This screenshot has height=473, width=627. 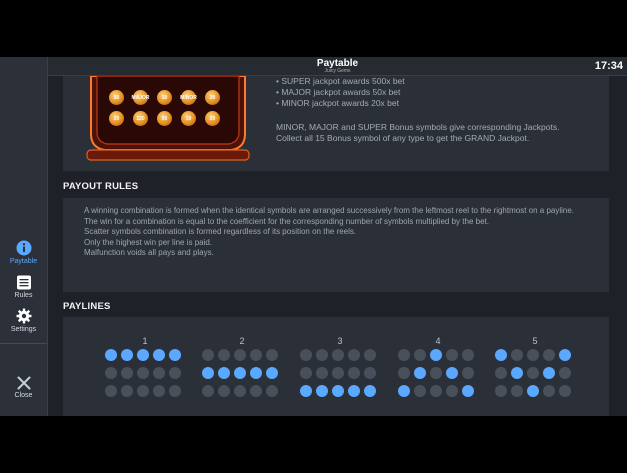 What do you see at coordinates (23, 383) in the screenshot?
I see `close-icon` at bounding box center [23, 383].